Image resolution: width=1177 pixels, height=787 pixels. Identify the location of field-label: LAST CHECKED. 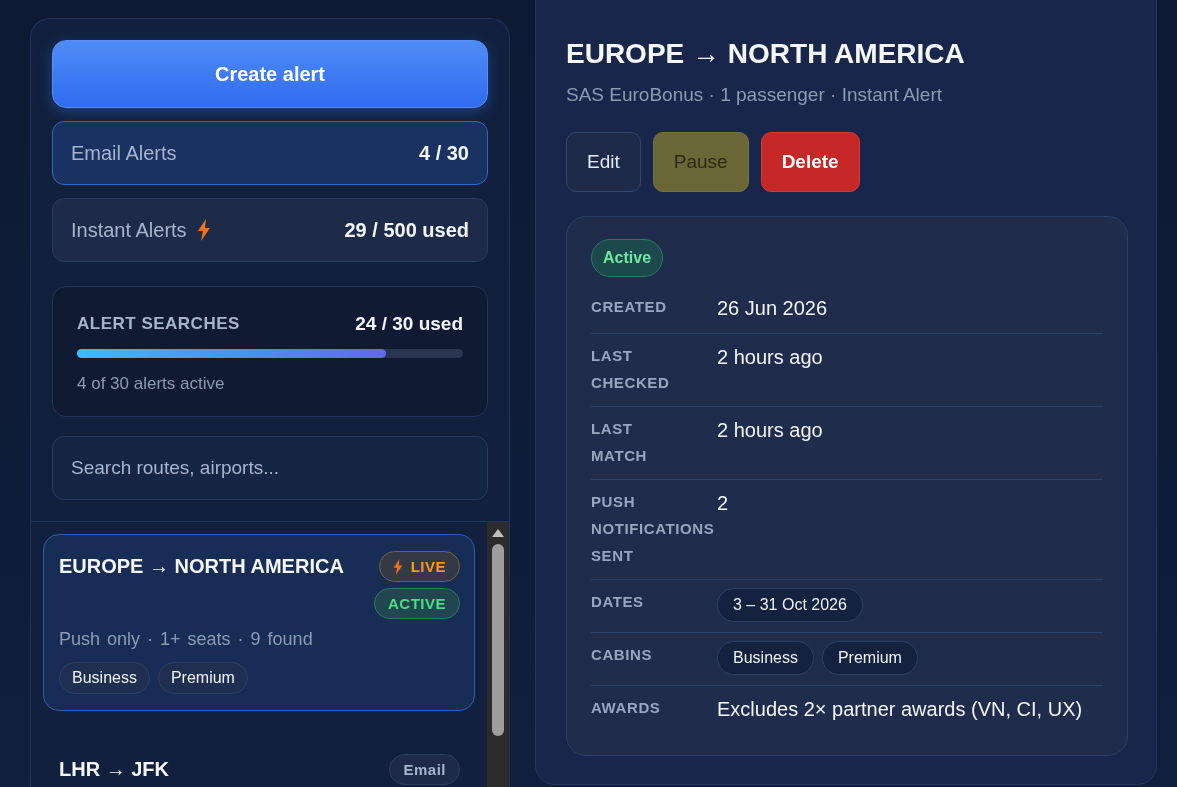
(630, 369).